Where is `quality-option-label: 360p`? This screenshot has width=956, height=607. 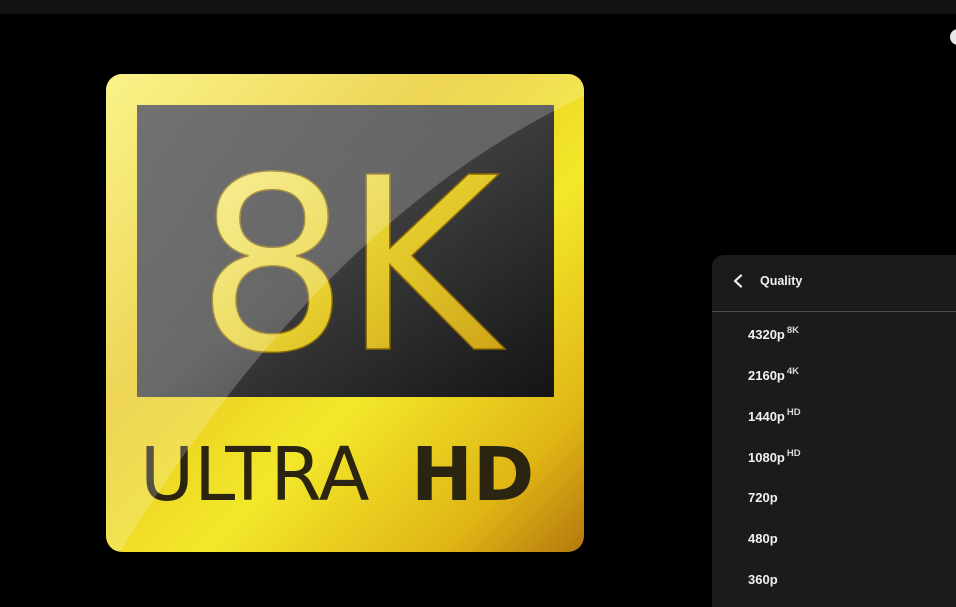 quality-option-label: 360p is located at coordinates (763, 579).